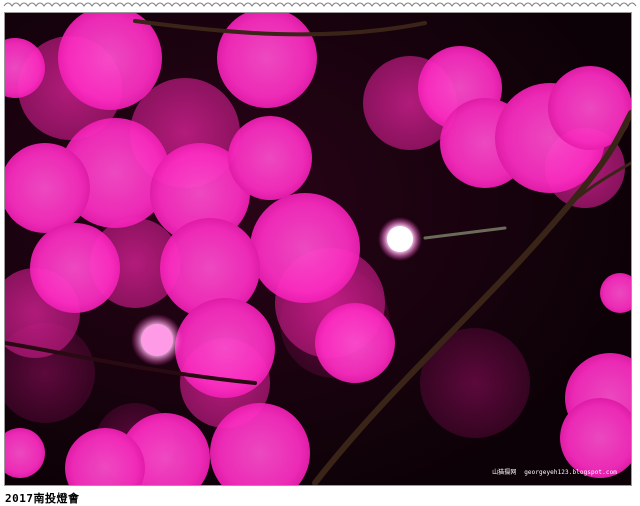  I want to click on photo-caption: 2017南投燈會, so click(42, 498).